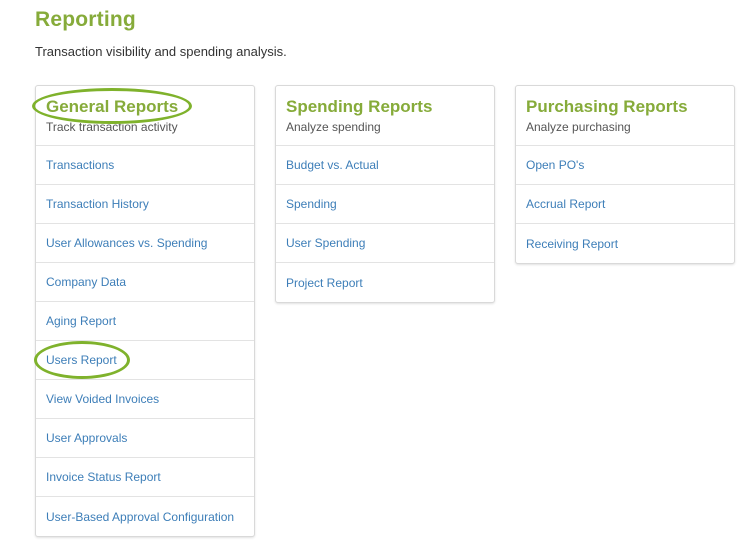 This screenshot has width=737, height=545. Describe the element at coordinates (332, 165) in the screenshot. I see `link-budget-vs-actual: Budget vs. Actual` at that location.